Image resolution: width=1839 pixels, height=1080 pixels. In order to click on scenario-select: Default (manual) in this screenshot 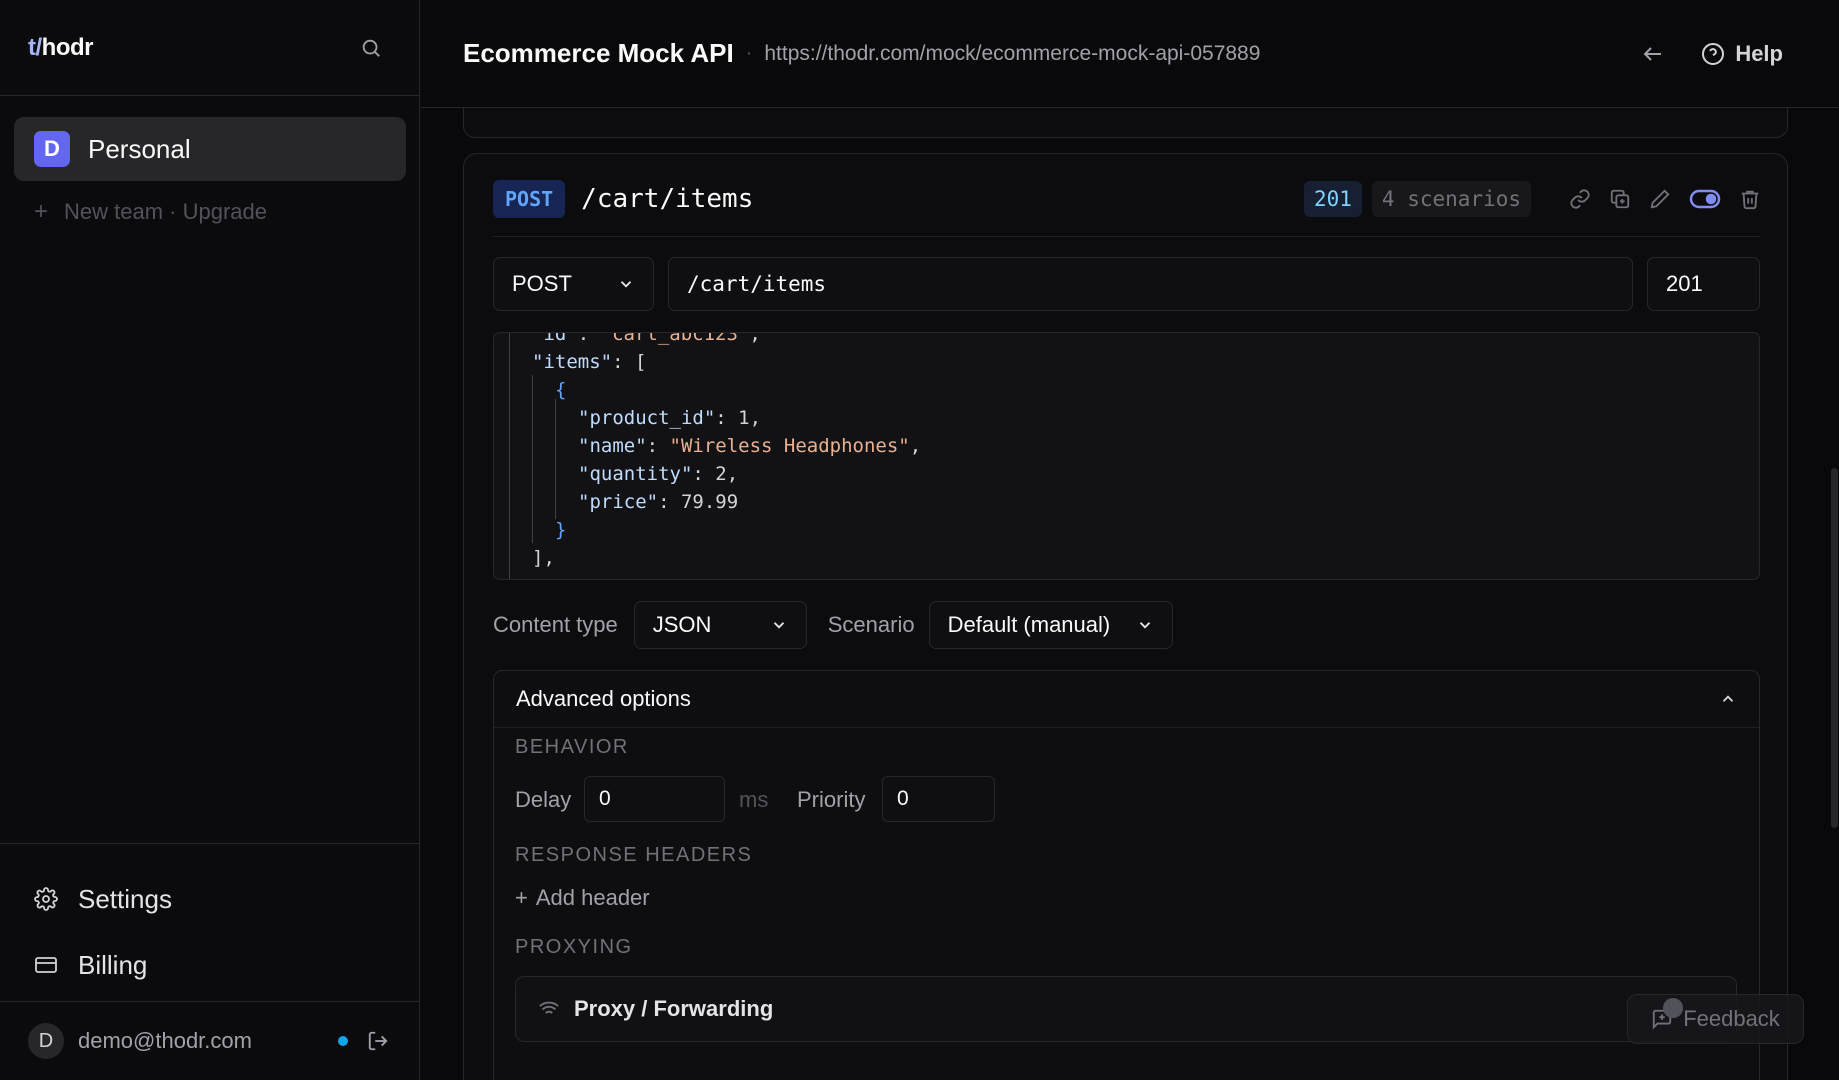, I will do `click(1050, 625)`.